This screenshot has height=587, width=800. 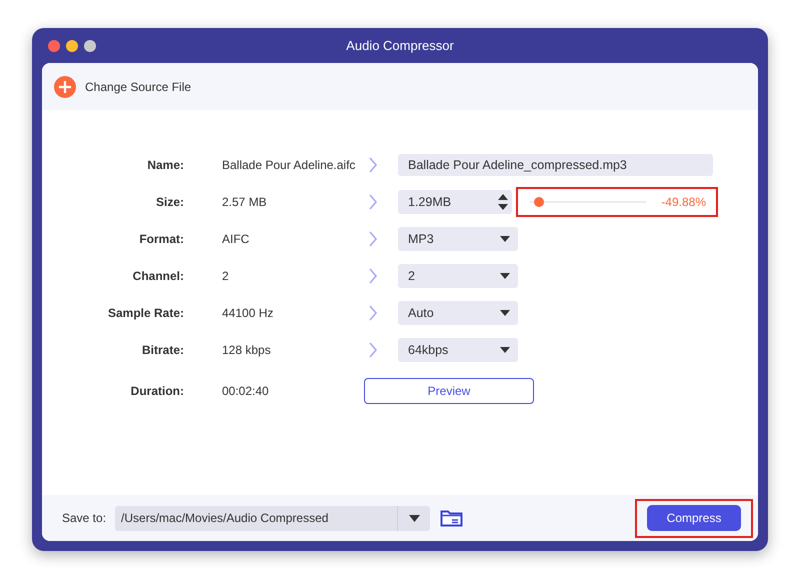 What do you see at coordinates (158, 275) in the screenshot?
I see `field-label: Channel:` at bounding box center [158, 275].